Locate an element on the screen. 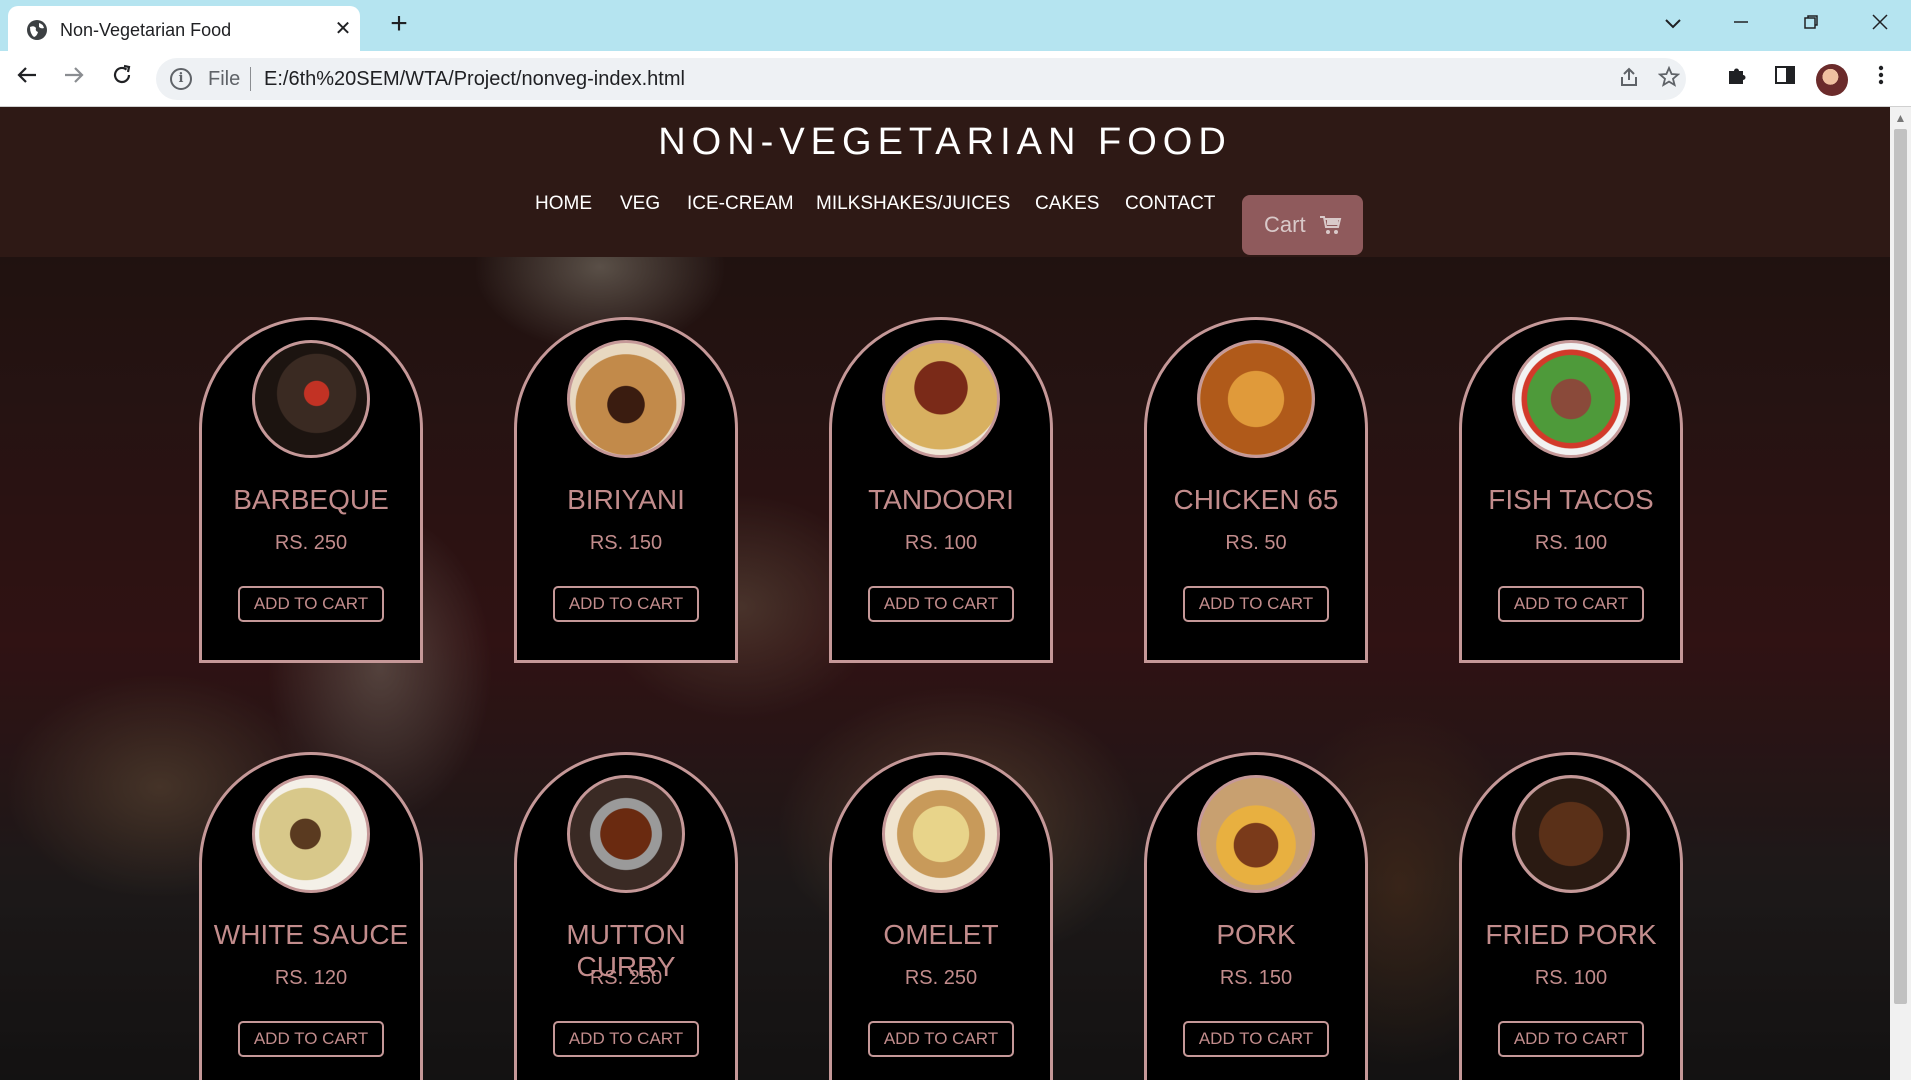 The height and width of the screenshot is (1080, 1911). tandoori-image is located at coordinates (941, 399).